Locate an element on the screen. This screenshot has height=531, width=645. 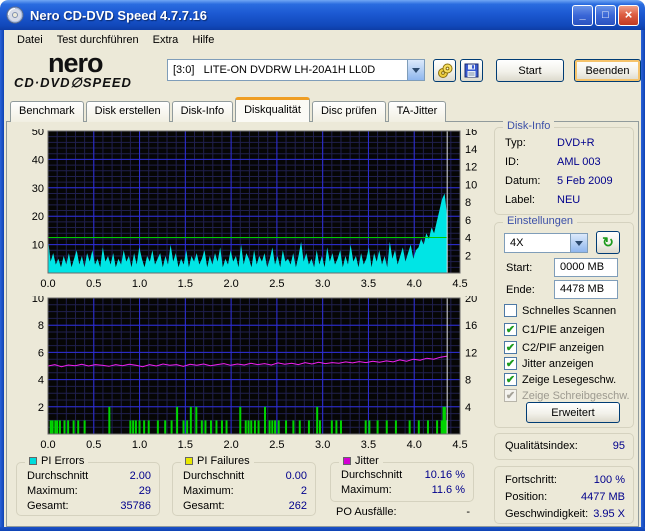
tab-benchmark: Benchmark is located at coordinates (47, 111).